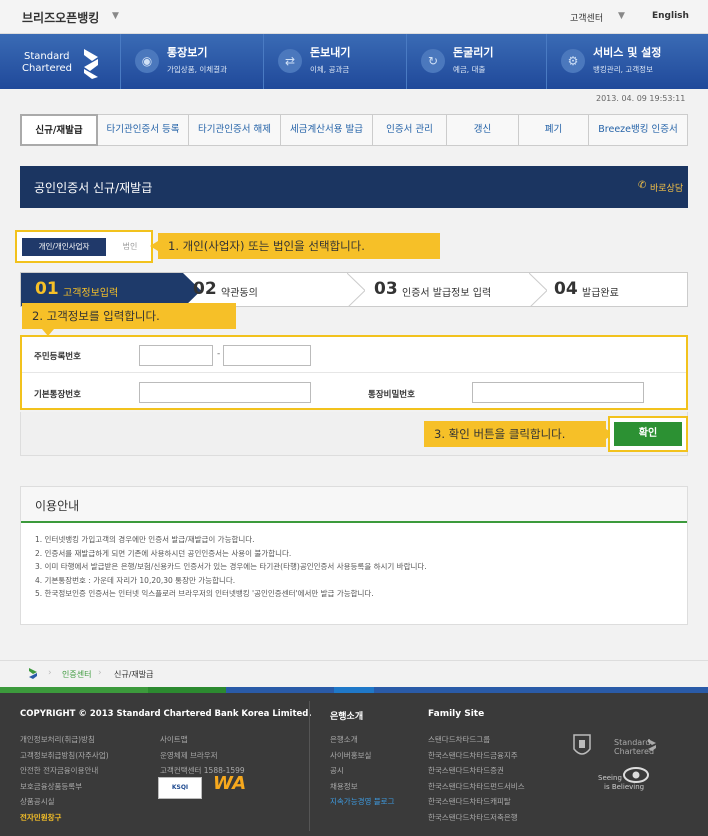  I want to click on customer-center-link: 고객센터, so click(586, 17).